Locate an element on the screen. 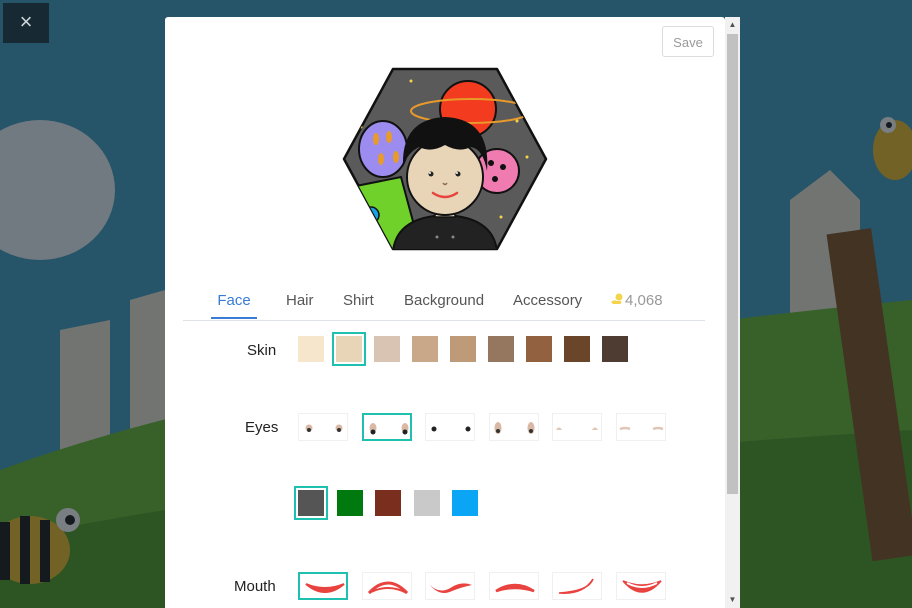 This screenshot has width=912, height=608. tab-background: Background is located at coordinates (444, 303).